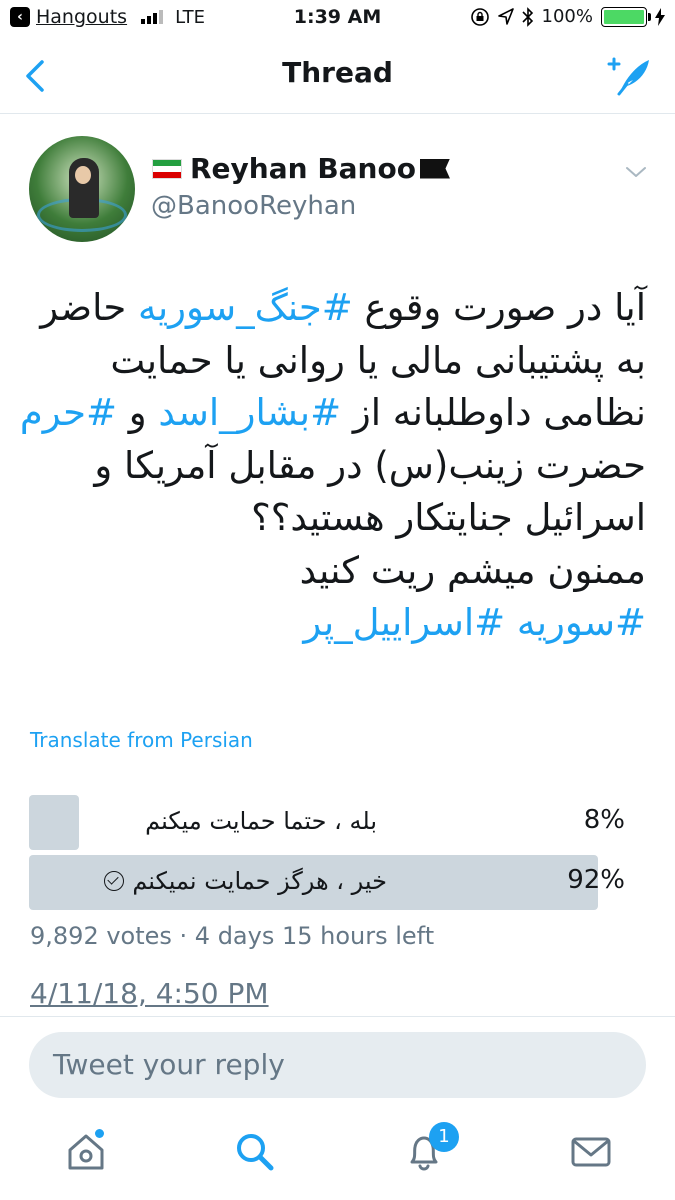  I want to click on location-icon, so click(505, 16).